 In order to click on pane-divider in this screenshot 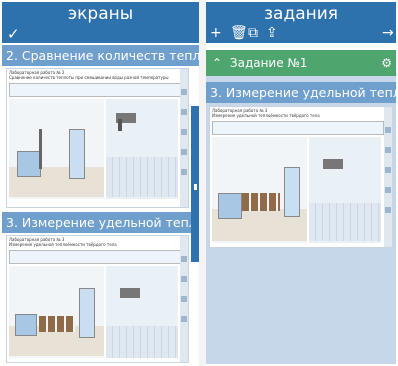, I will do `click(202, 183)`.